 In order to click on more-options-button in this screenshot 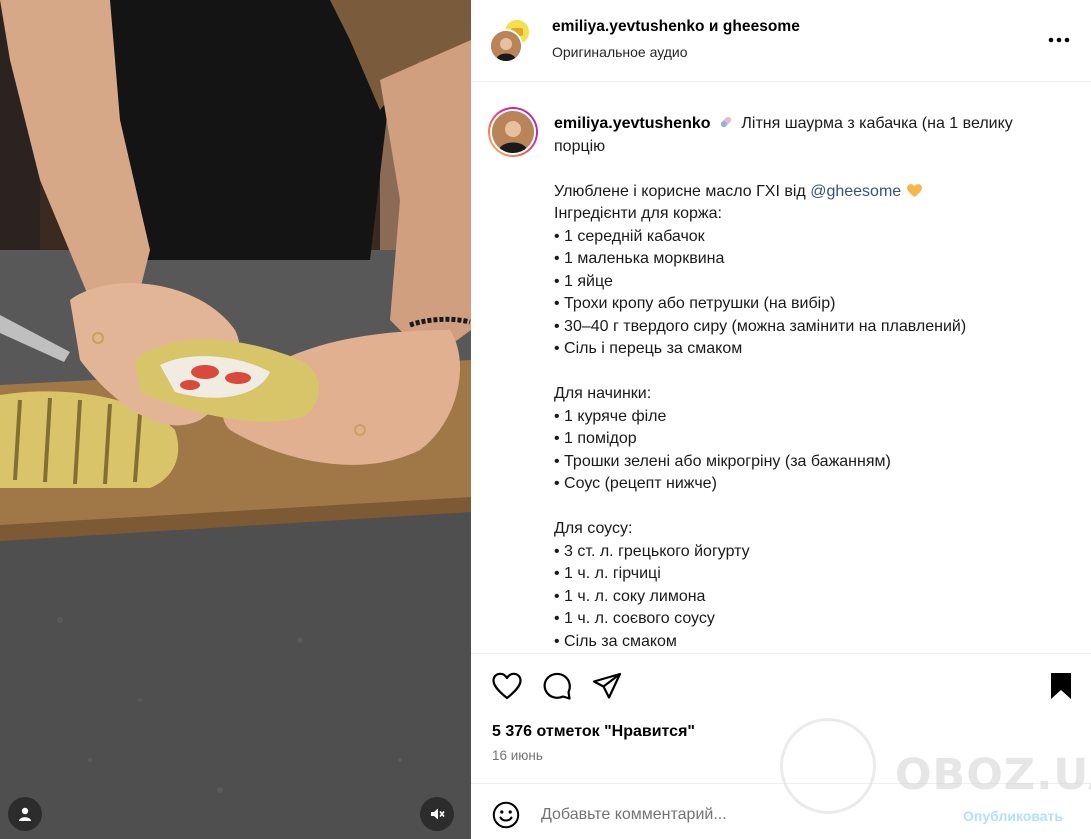, I will do `click(1059, 40)`.